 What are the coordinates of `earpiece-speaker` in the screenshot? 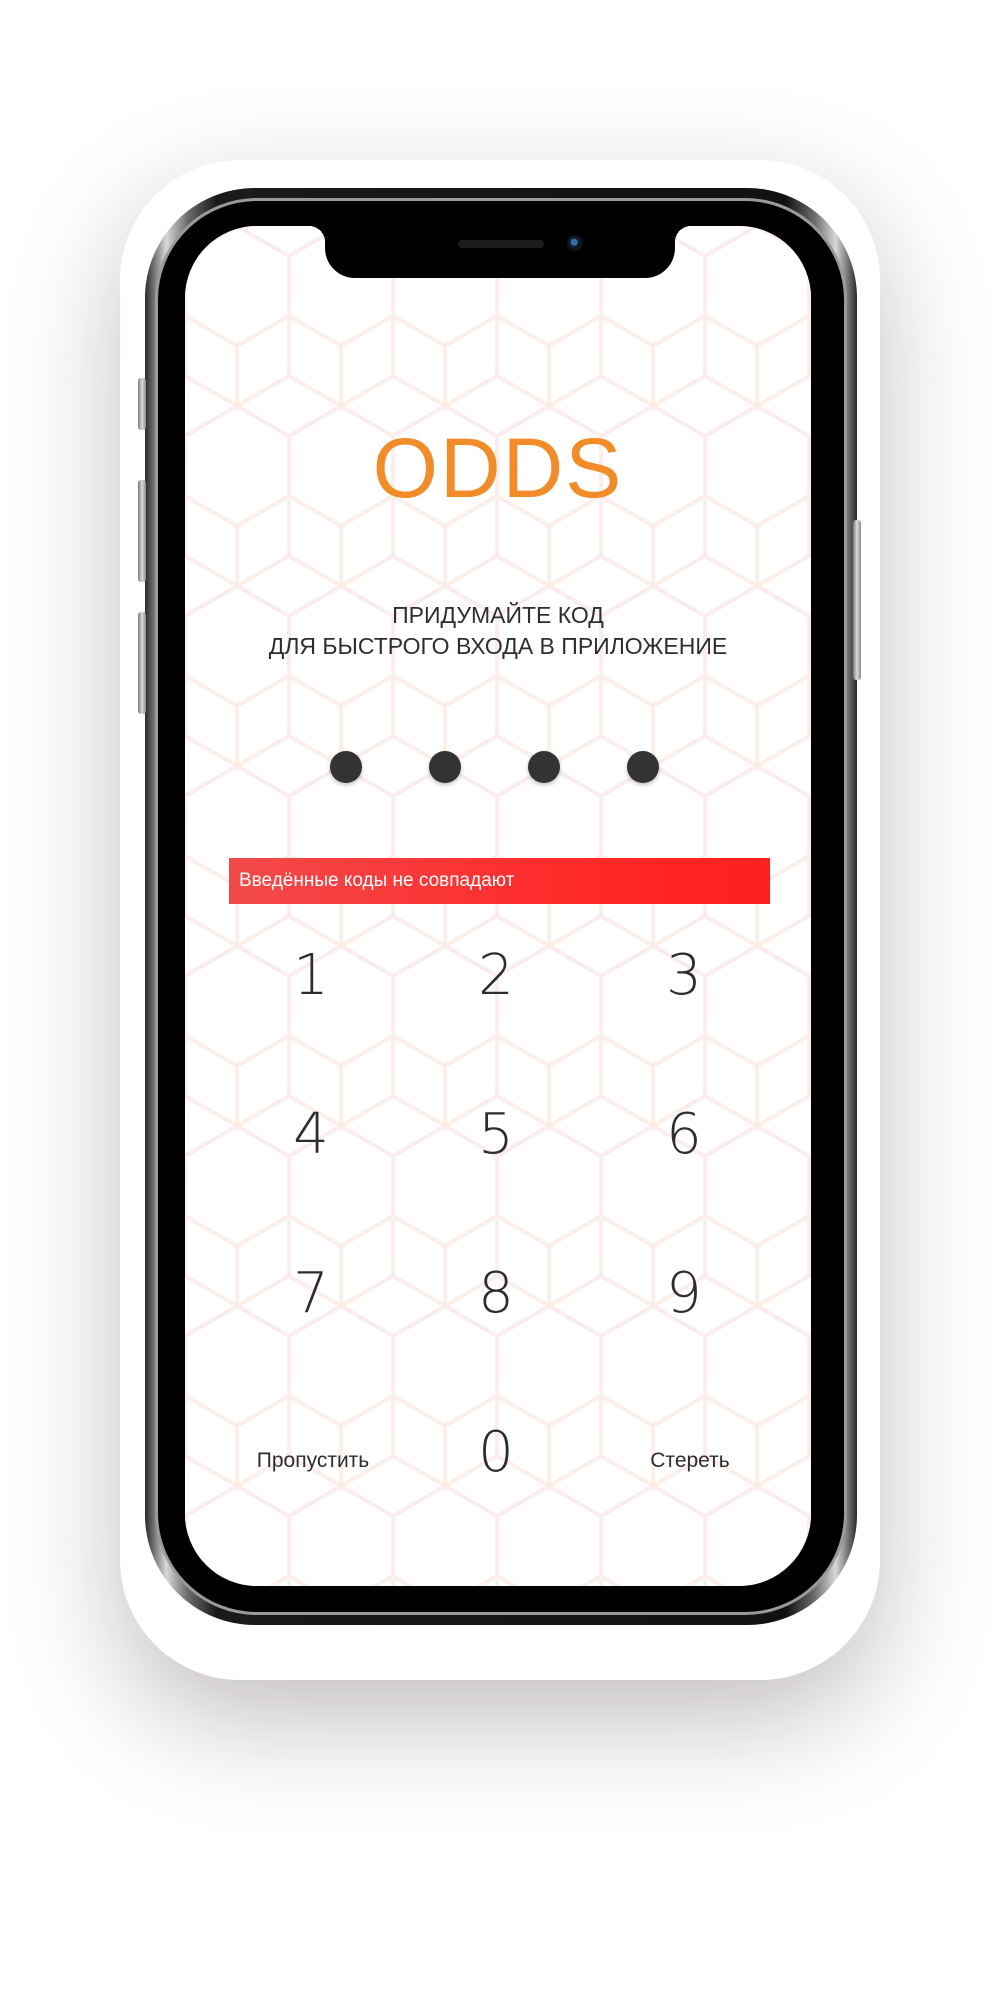 It's located at (501, 244).